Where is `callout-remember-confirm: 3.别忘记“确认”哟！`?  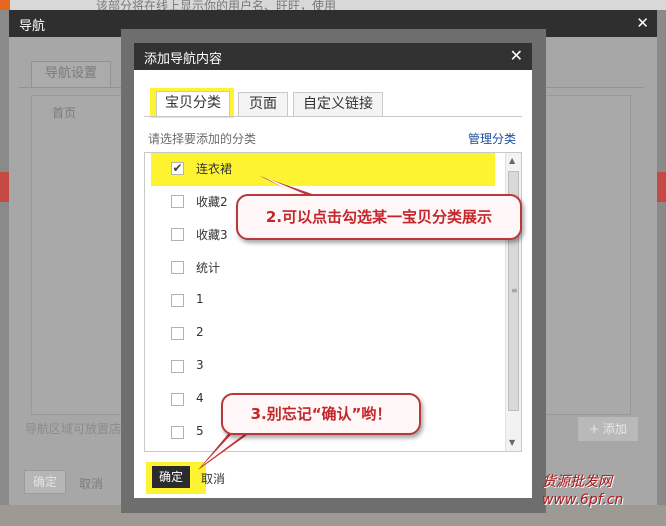 callout-remember-confirm: 3.别忘记“确认”哟！ is located at coordinates (321, 414).